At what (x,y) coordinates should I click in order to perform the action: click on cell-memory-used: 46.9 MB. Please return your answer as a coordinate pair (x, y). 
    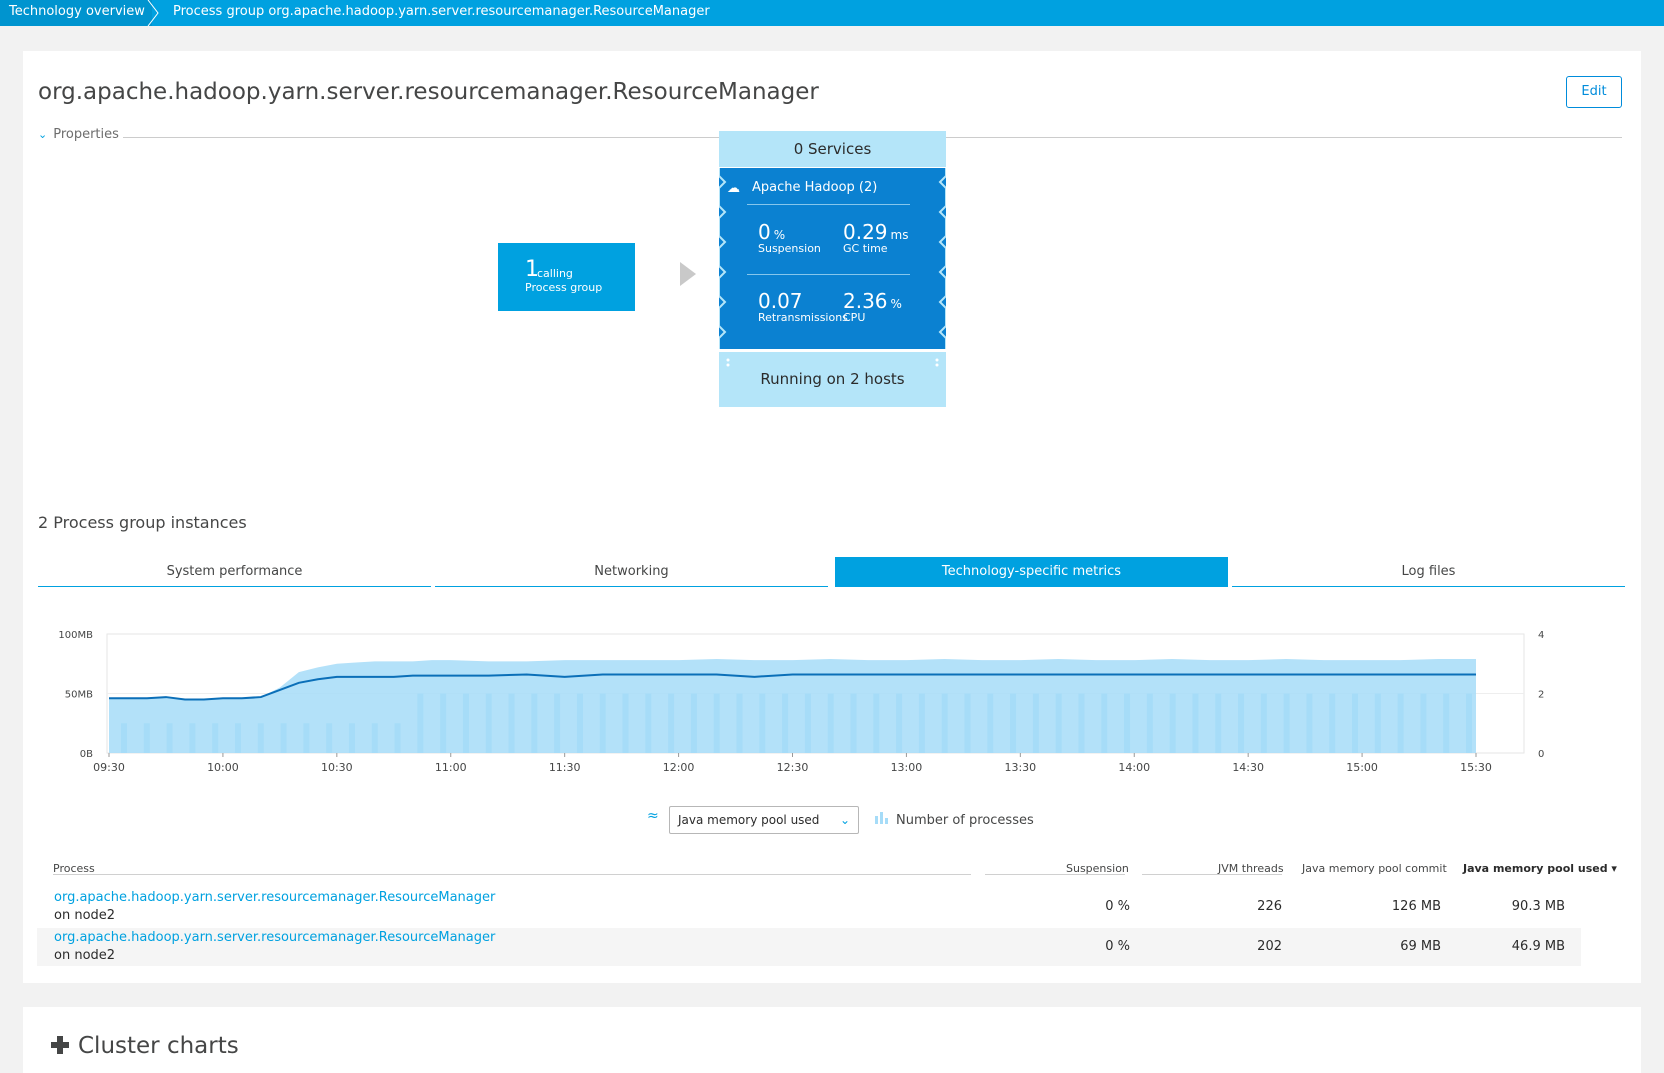
    Looking at the image, I should click on (1538, 946).